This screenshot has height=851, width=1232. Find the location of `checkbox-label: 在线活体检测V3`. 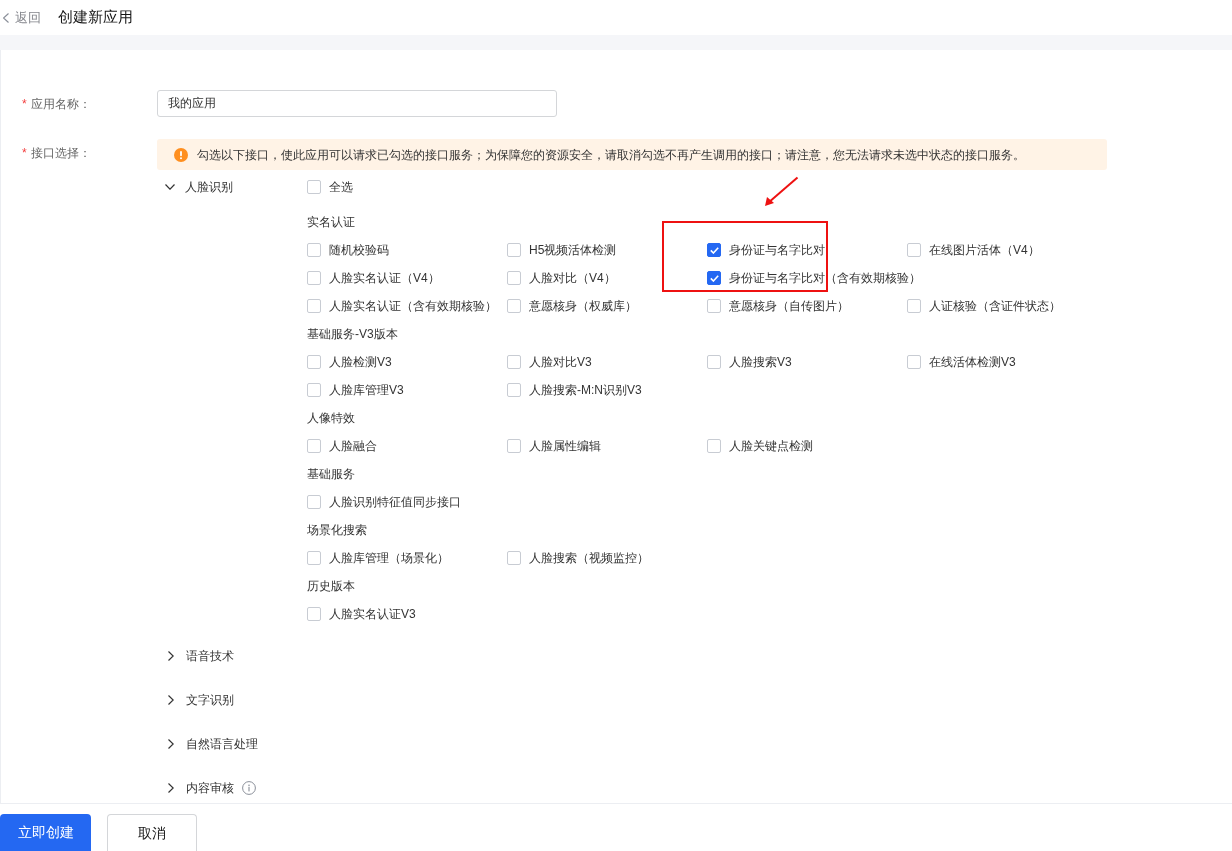

checkbox-label: 在线活体检测V3 is located at coordinates (972, 362).